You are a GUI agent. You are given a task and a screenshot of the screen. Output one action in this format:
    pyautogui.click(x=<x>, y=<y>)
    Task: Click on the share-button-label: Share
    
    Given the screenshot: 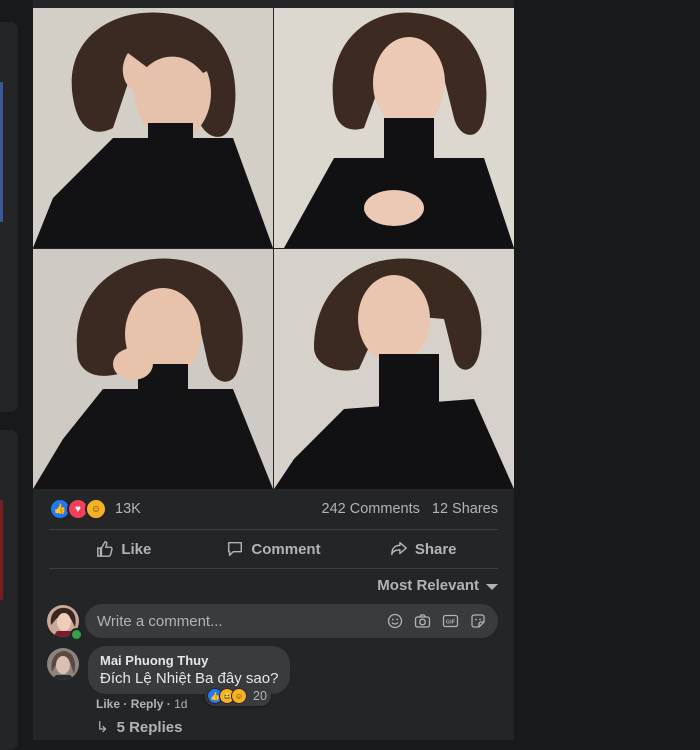 What is the action you would take?
    pyautogui.click(x=435, y=549)
    